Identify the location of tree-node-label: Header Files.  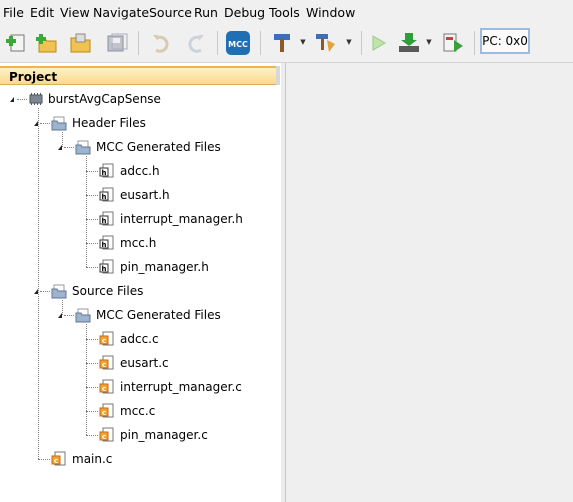
(109, 123).